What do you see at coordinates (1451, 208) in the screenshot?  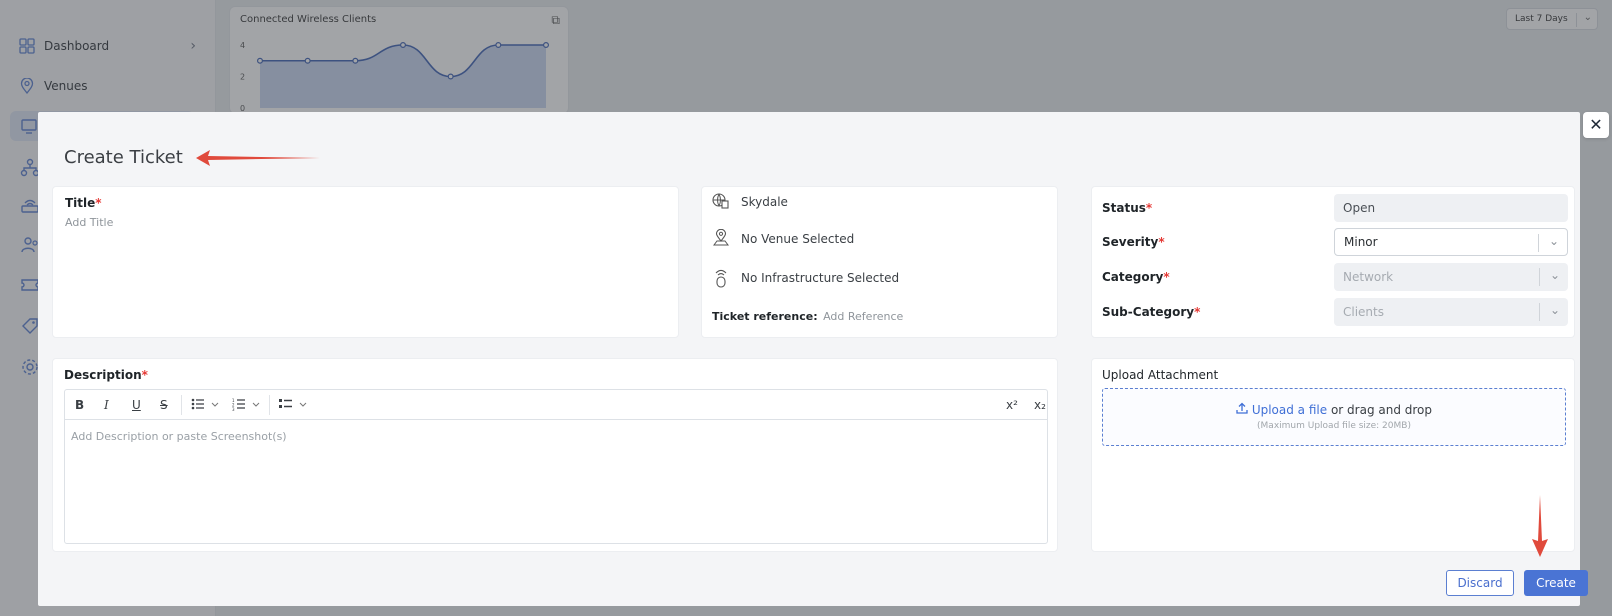 I see `status-field: Open` at bounding box center [1451, 208].